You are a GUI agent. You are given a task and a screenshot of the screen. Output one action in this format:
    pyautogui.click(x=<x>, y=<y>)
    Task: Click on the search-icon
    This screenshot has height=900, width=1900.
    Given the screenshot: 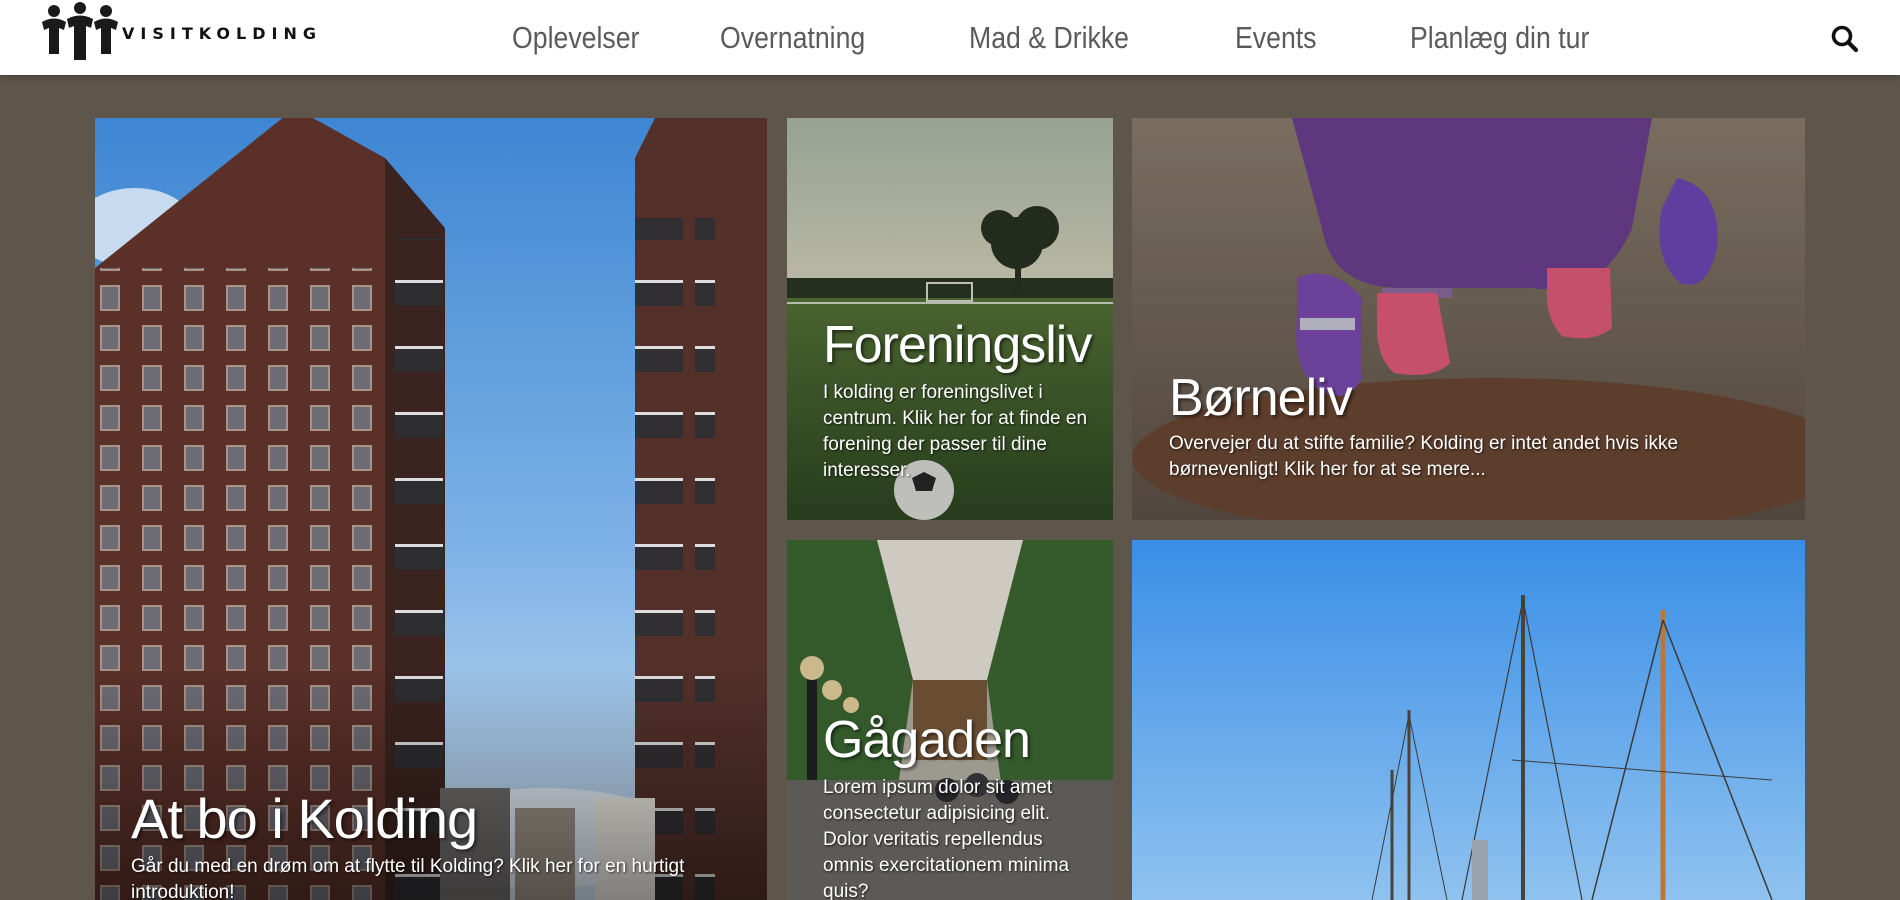 What is the action you would take?
    pyautogui.click(x=1845, y=39)
    